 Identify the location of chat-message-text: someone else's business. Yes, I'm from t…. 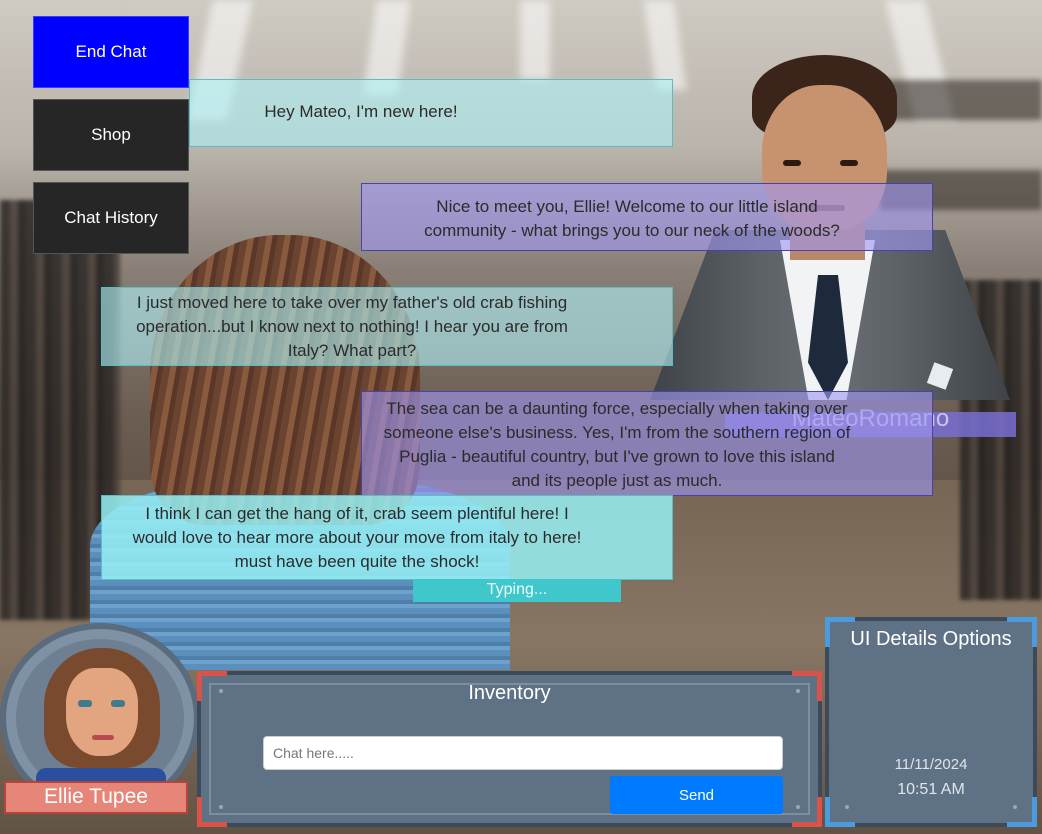
(617, 432).